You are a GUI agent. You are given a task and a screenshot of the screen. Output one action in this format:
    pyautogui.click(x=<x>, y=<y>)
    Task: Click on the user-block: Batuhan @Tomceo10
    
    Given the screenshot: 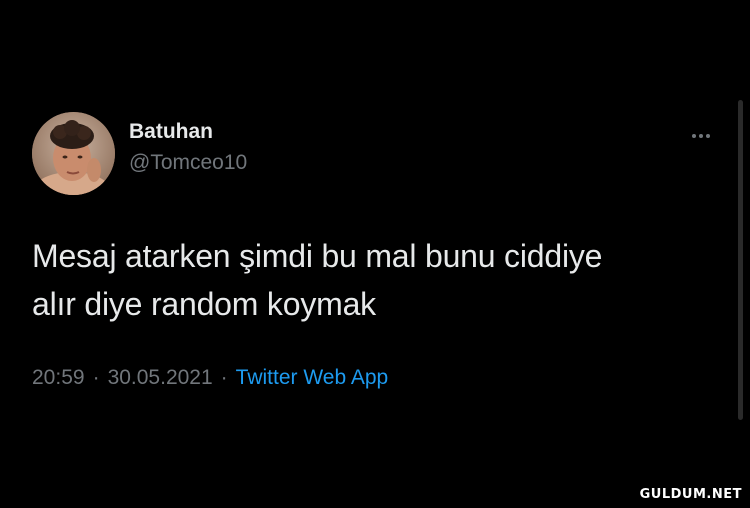 What is the action you would take?
    pyautogui.click(x=188, y=148)
    